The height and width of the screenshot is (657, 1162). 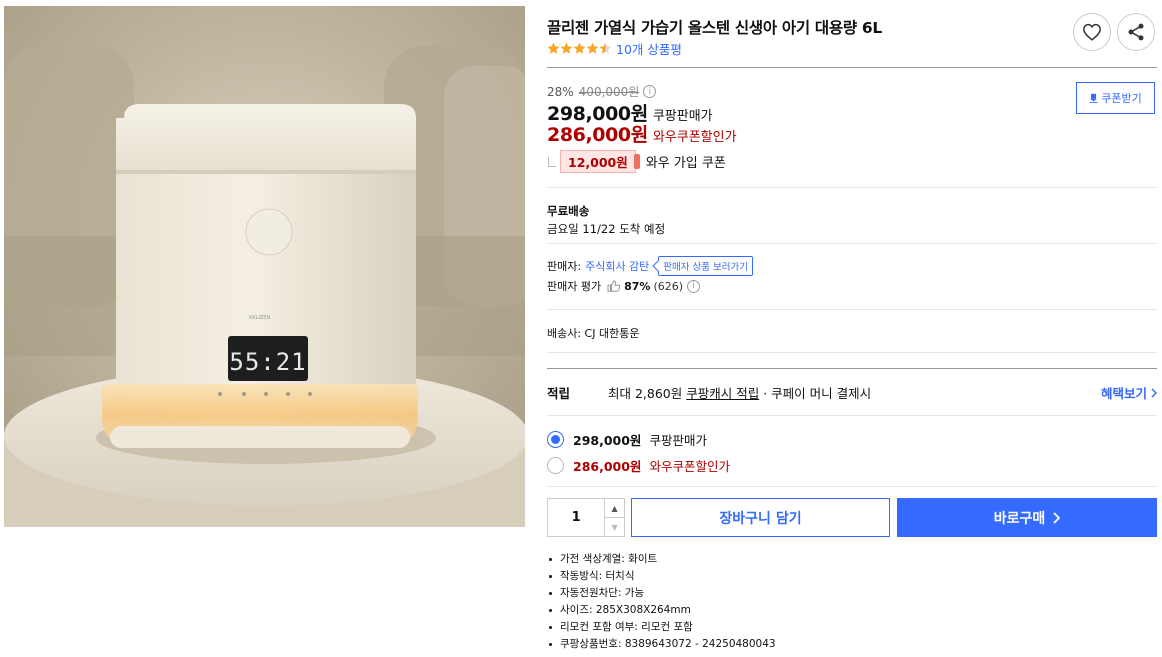 I want to click on rating-summary: 10개 상품평, so click(x=614, y=48).